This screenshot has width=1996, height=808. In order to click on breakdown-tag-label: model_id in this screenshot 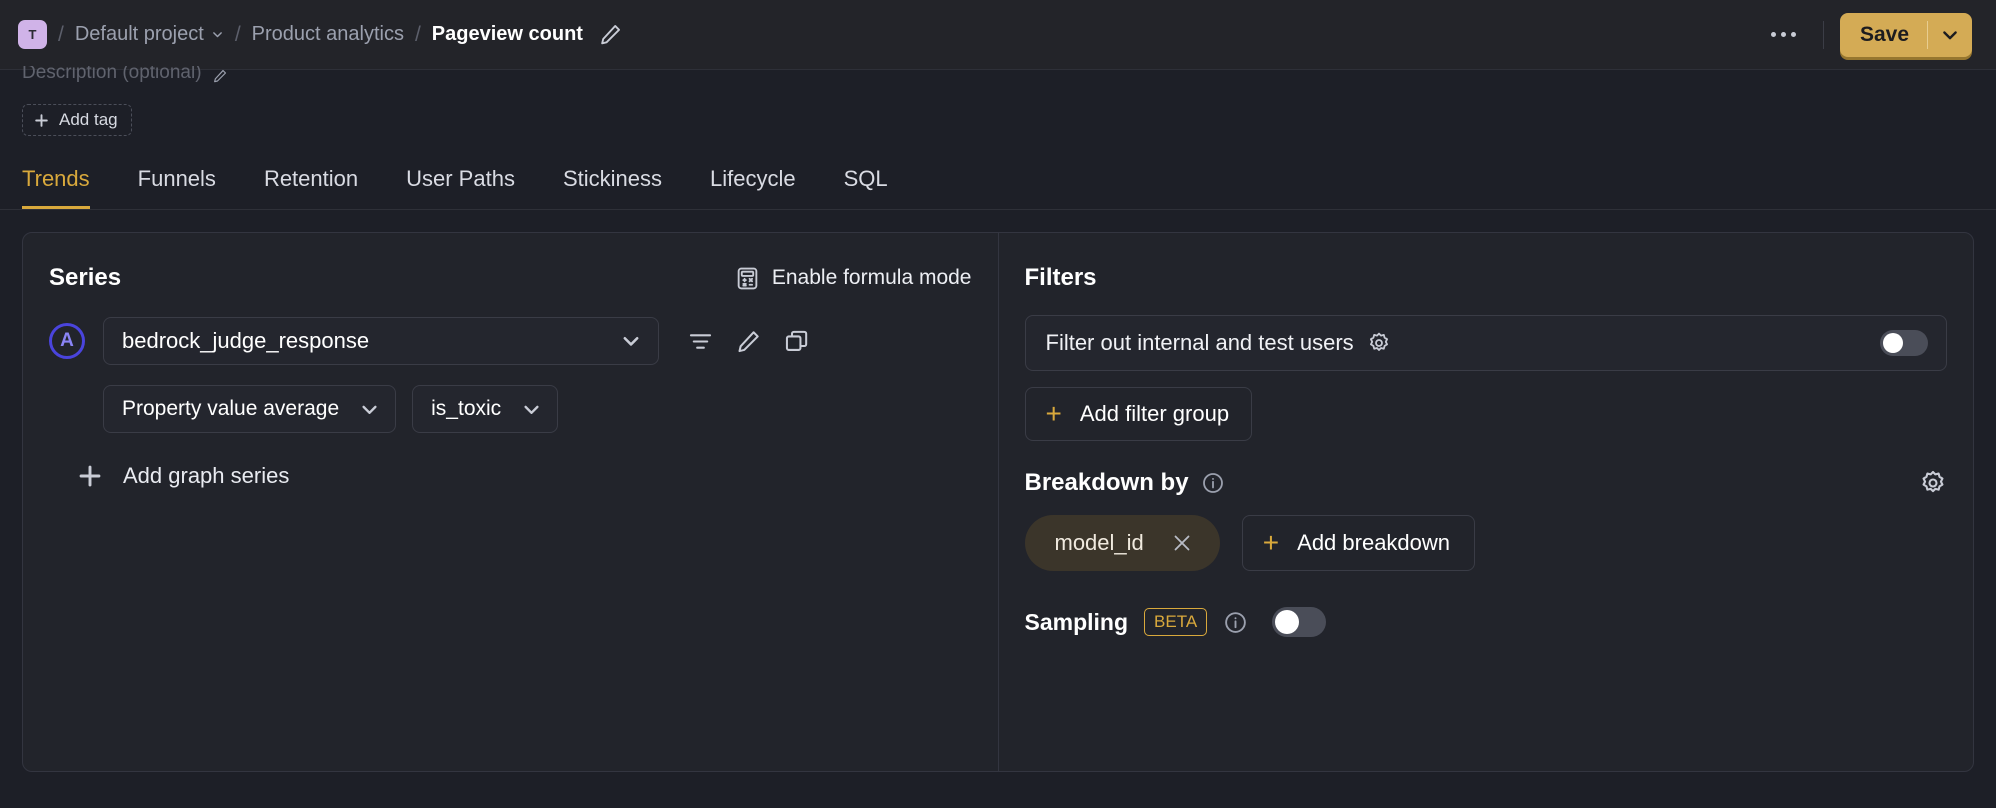, I will do `click(1099, 542)`.